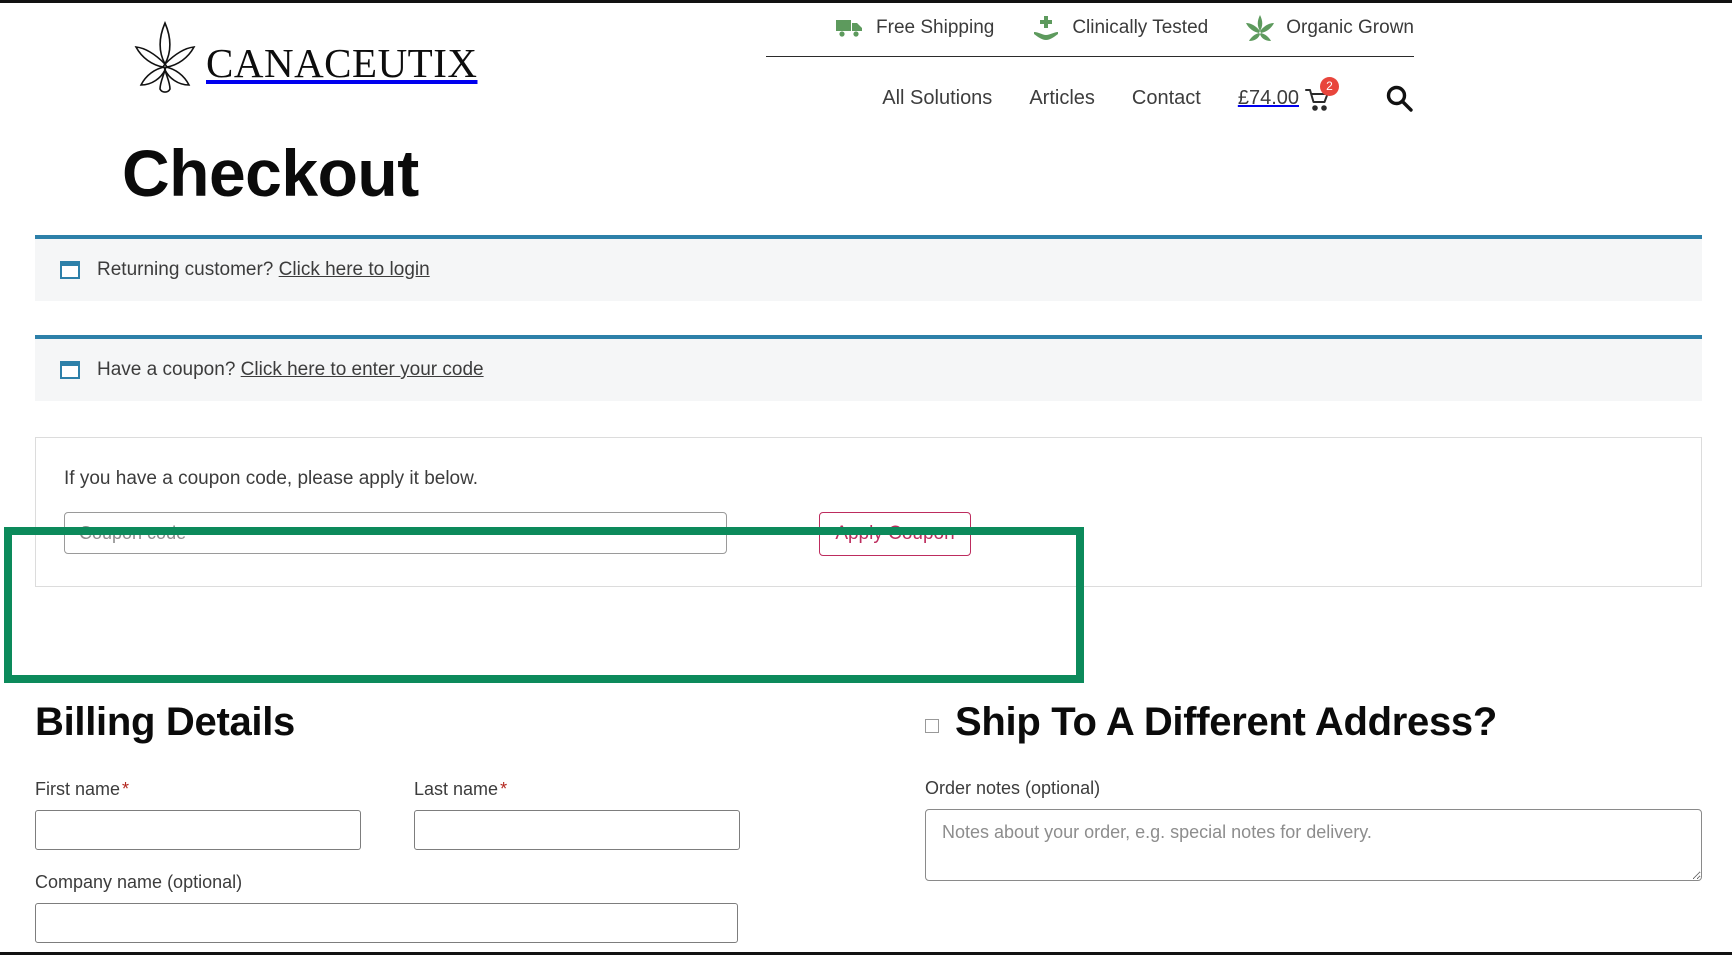 Image resolution: width=1732 pixels, height=955 pixels. What do you see at coordinates (1013, 788) in the screenshot?
I see `order-notes-label: Order notes (optional)` at bounding box center [1013, 788].